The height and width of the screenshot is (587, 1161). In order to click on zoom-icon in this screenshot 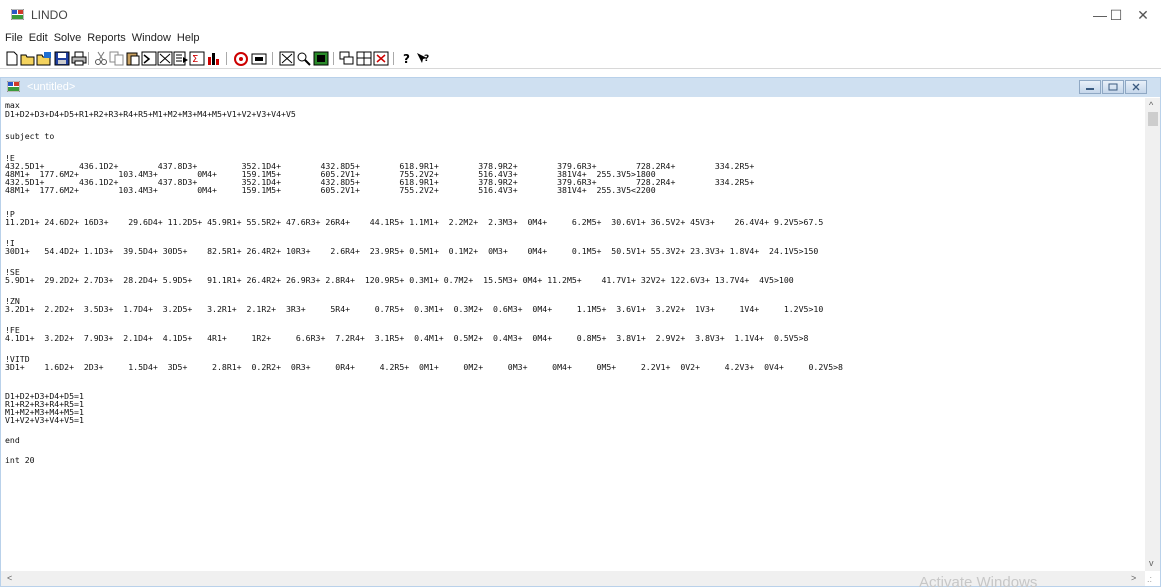, I will do `click(304, 58)`.